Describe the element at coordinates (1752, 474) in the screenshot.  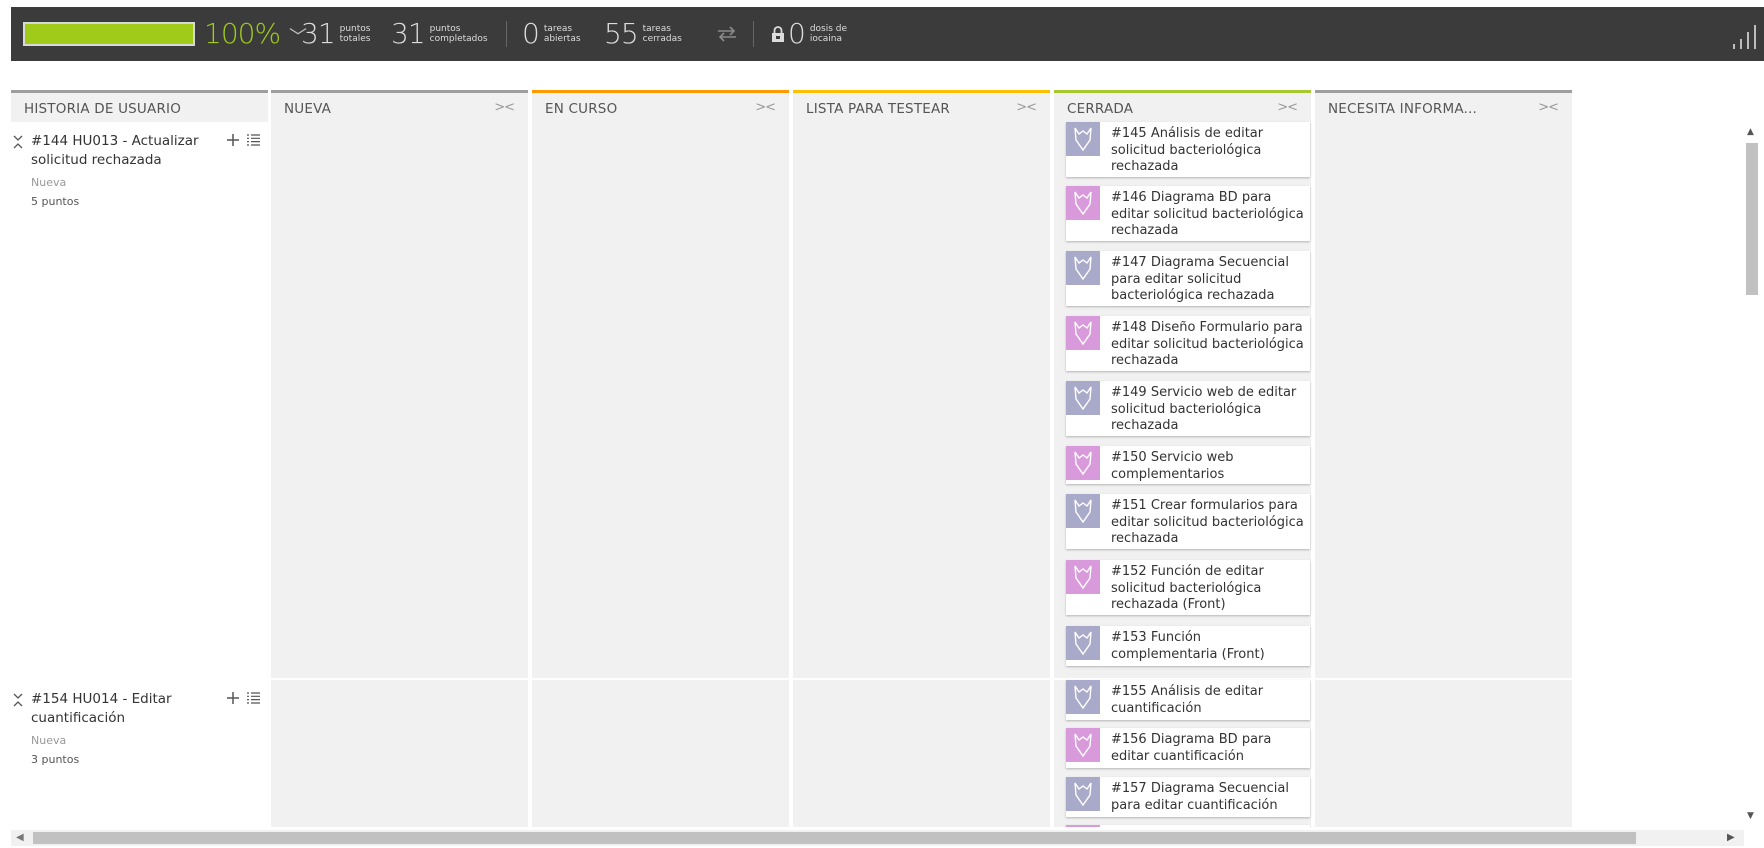
I see `vertical-scrollbar: ▲ ▼` at that location.